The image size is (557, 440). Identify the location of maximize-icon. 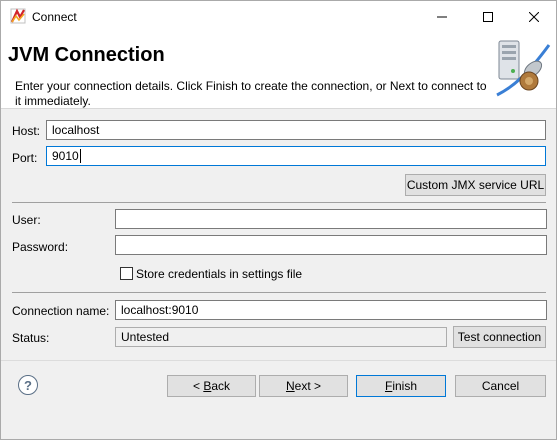
(488, 16).